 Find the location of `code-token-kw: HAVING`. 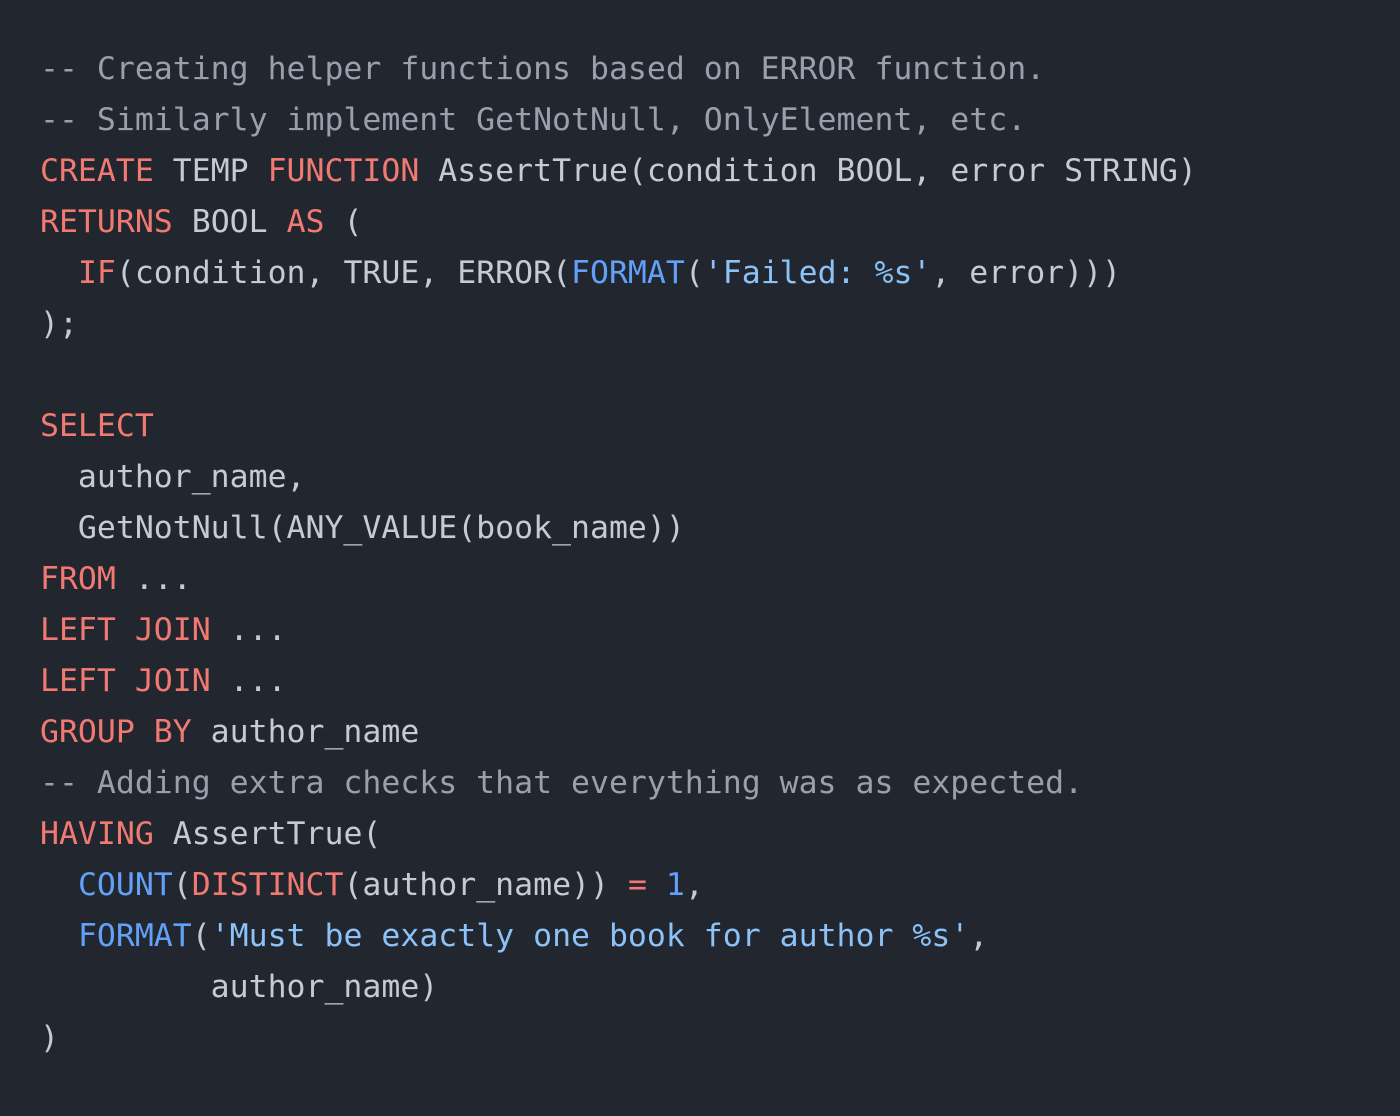

code-token-kw: HAVING is located at coordinates (97, 834).